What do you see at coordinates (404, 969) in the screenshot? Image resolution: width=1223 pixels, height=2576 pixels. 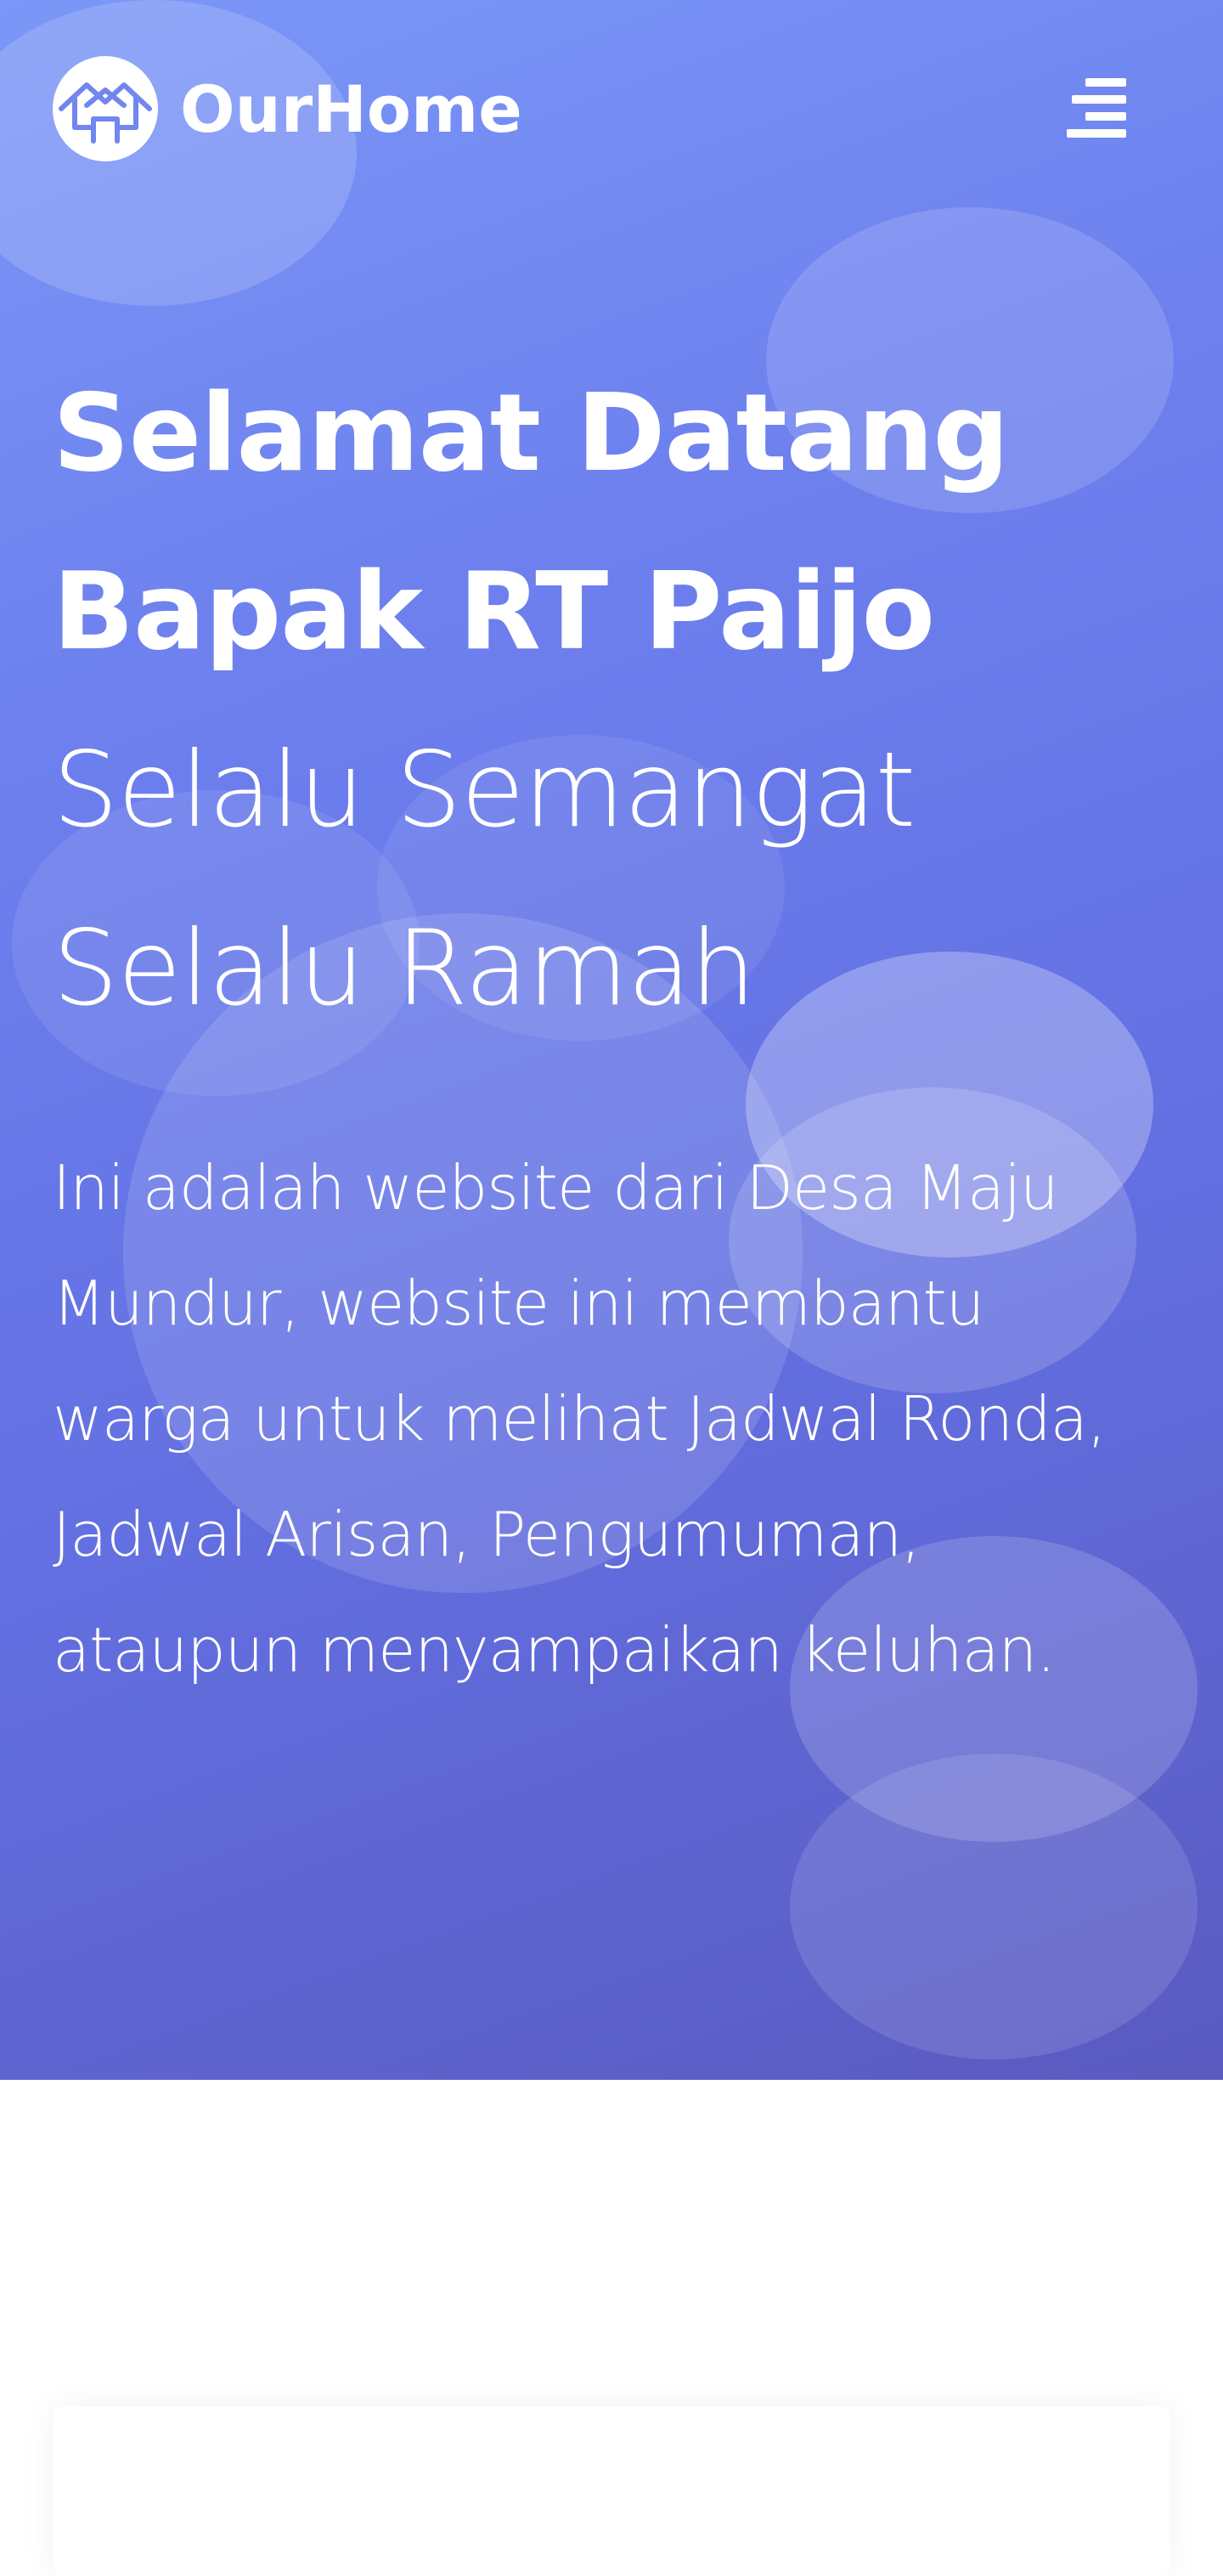 I see `tagline-line-2: Selalu Ramah` at bounding box center [404, 969].